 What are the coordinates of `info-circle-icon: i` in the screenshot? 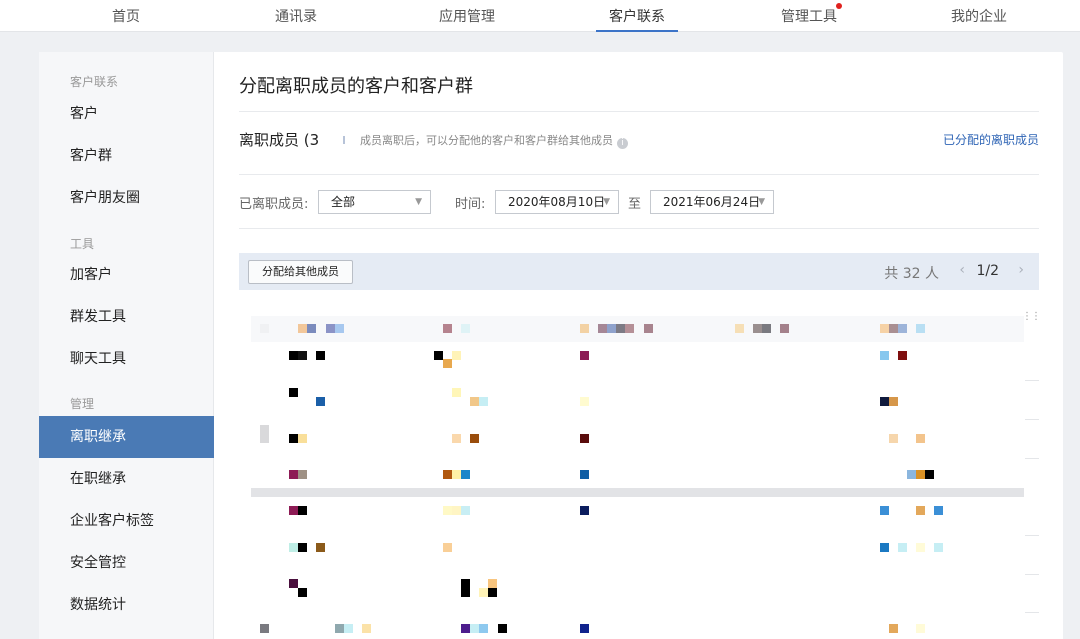 It's located at (622, 143).